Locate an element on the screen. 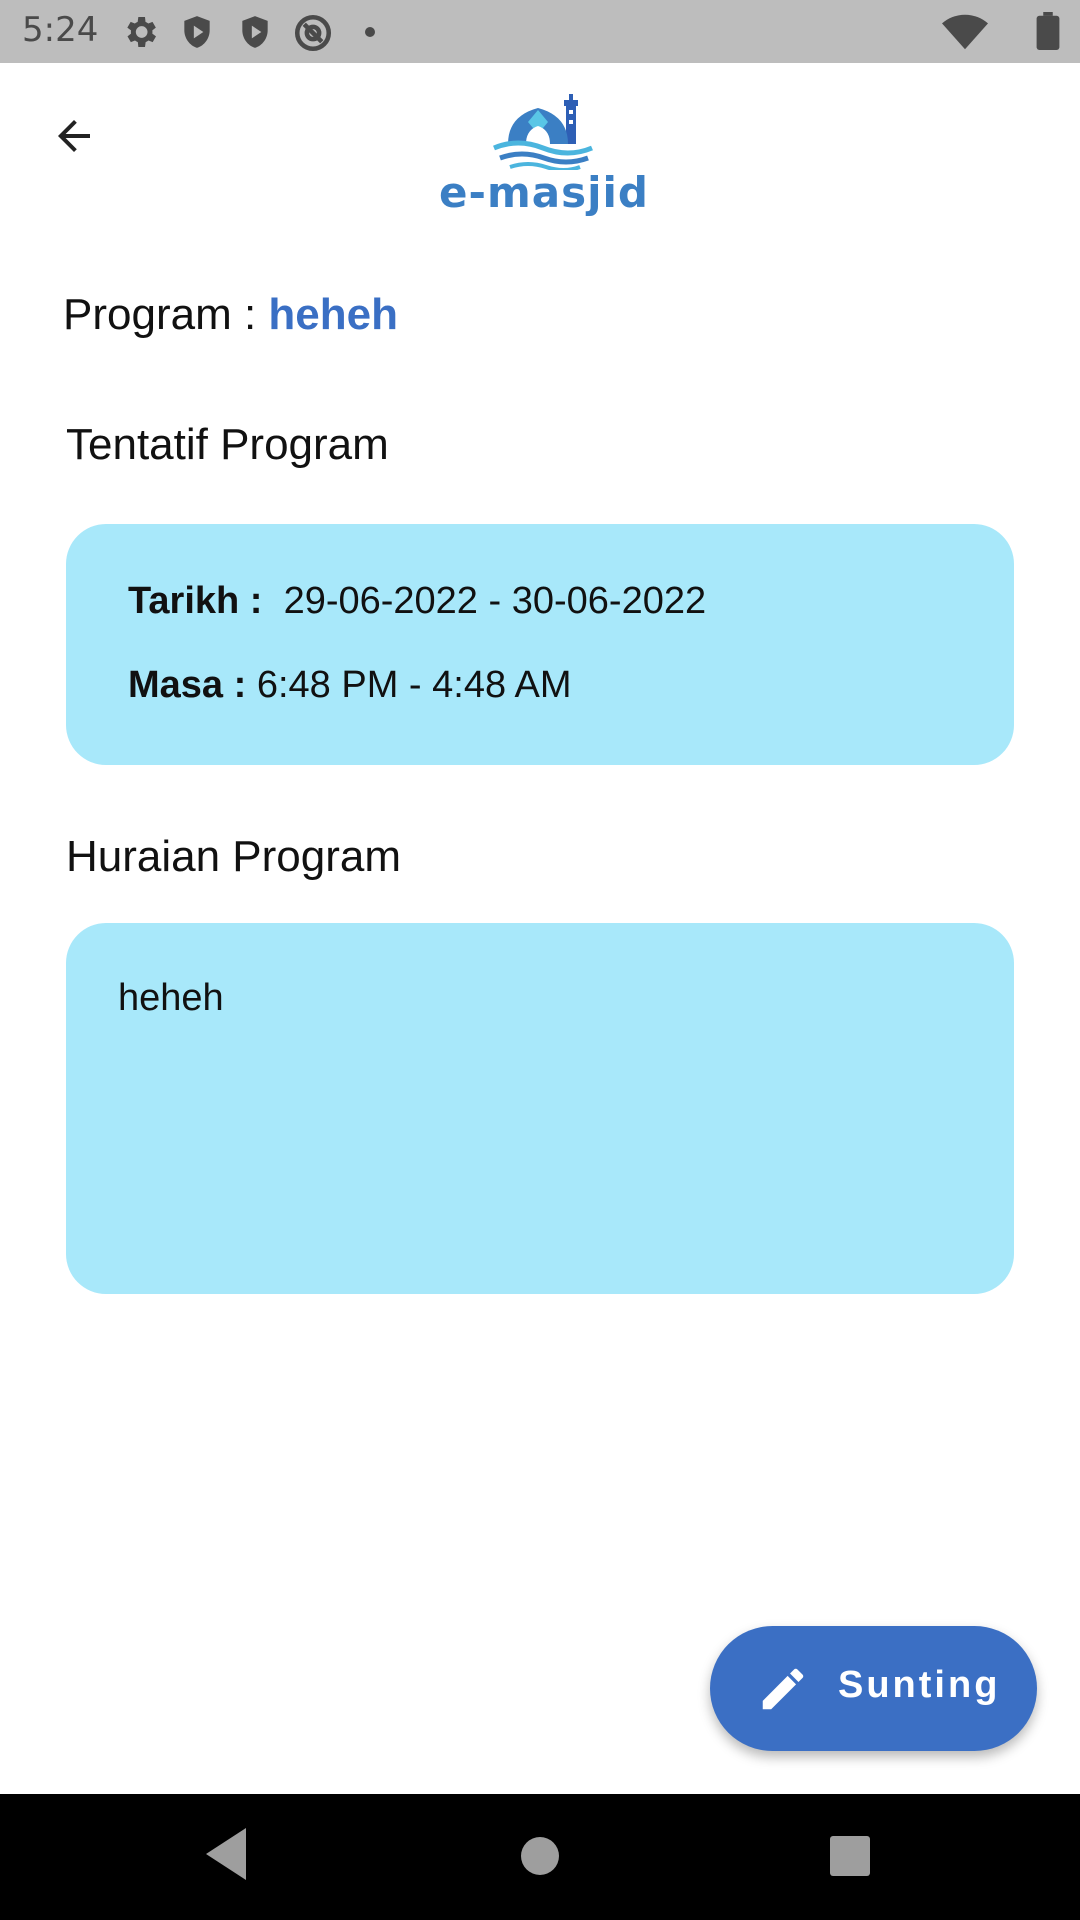 The height and width of the screenshot is (1920, 1080). date-row: Tarikh : 29-06-2022 - 30-06-2022 is located at coordinates (417, 601).